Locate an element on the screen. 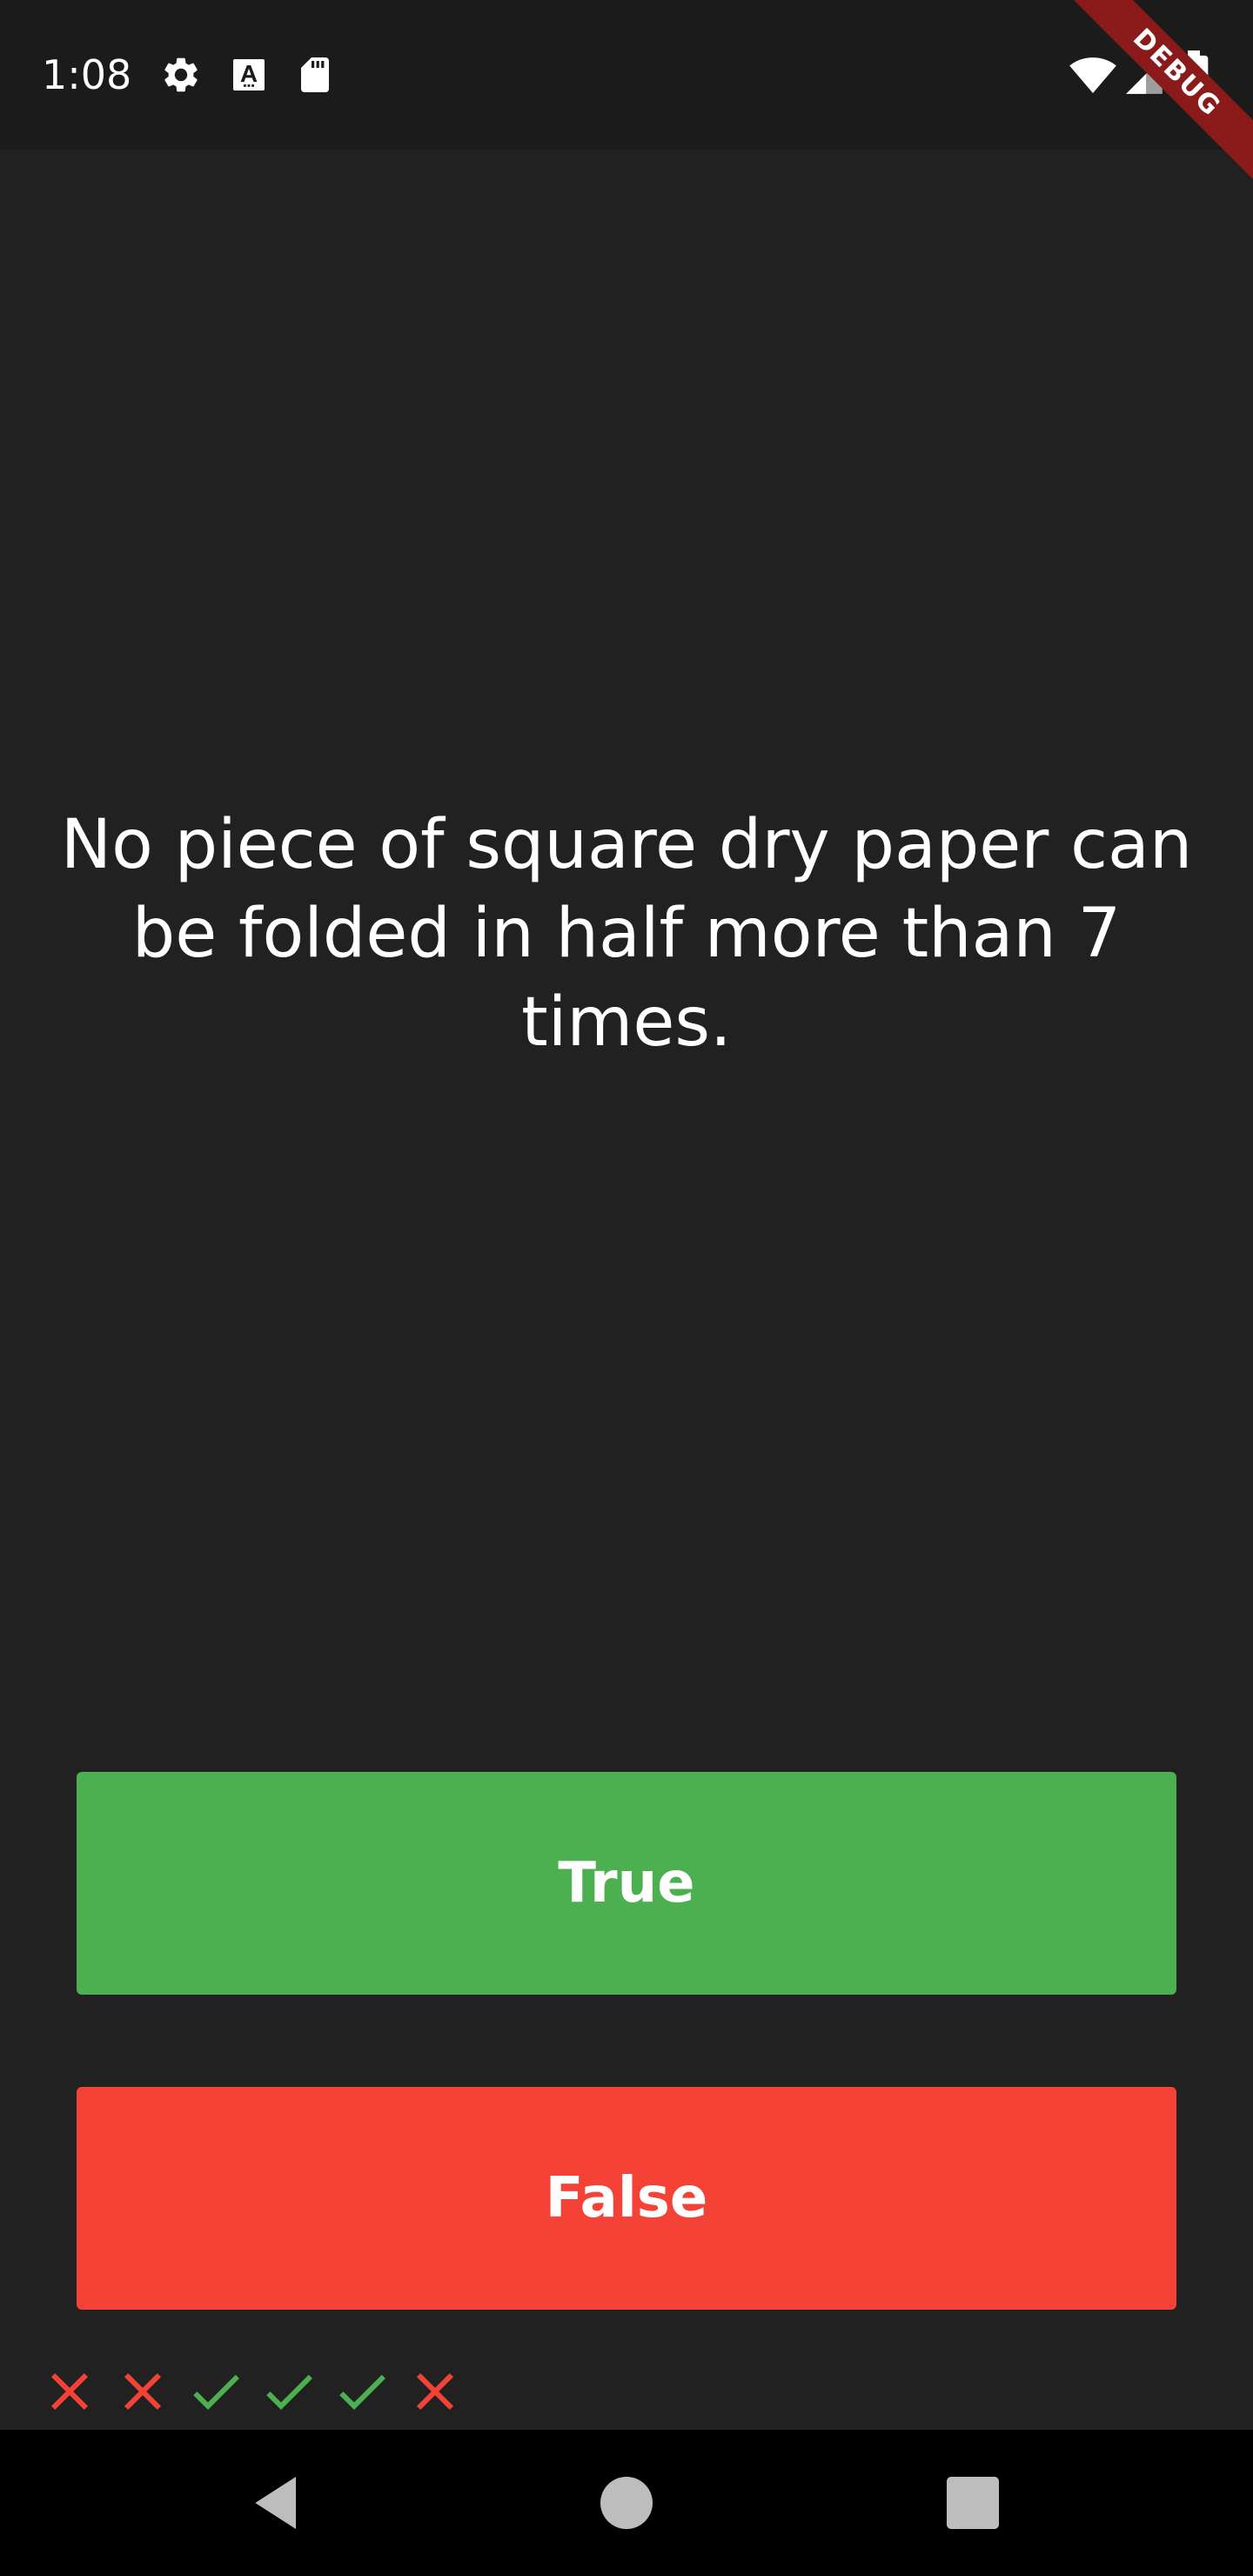  recents-icon is located at coordinates (973, 2503).